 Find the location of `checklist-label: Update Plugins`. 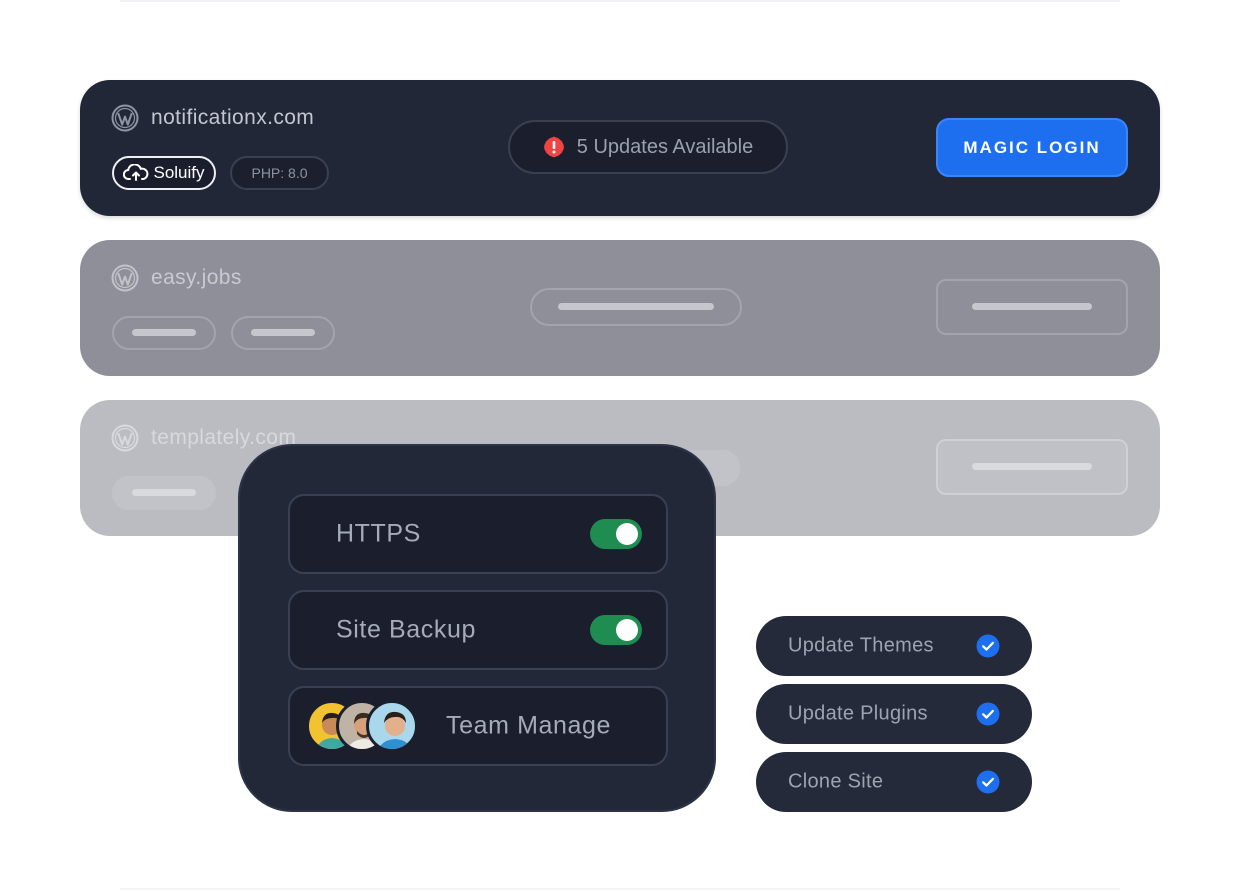

checklist-label: Update Plugins is located at coordinates (858, 713).